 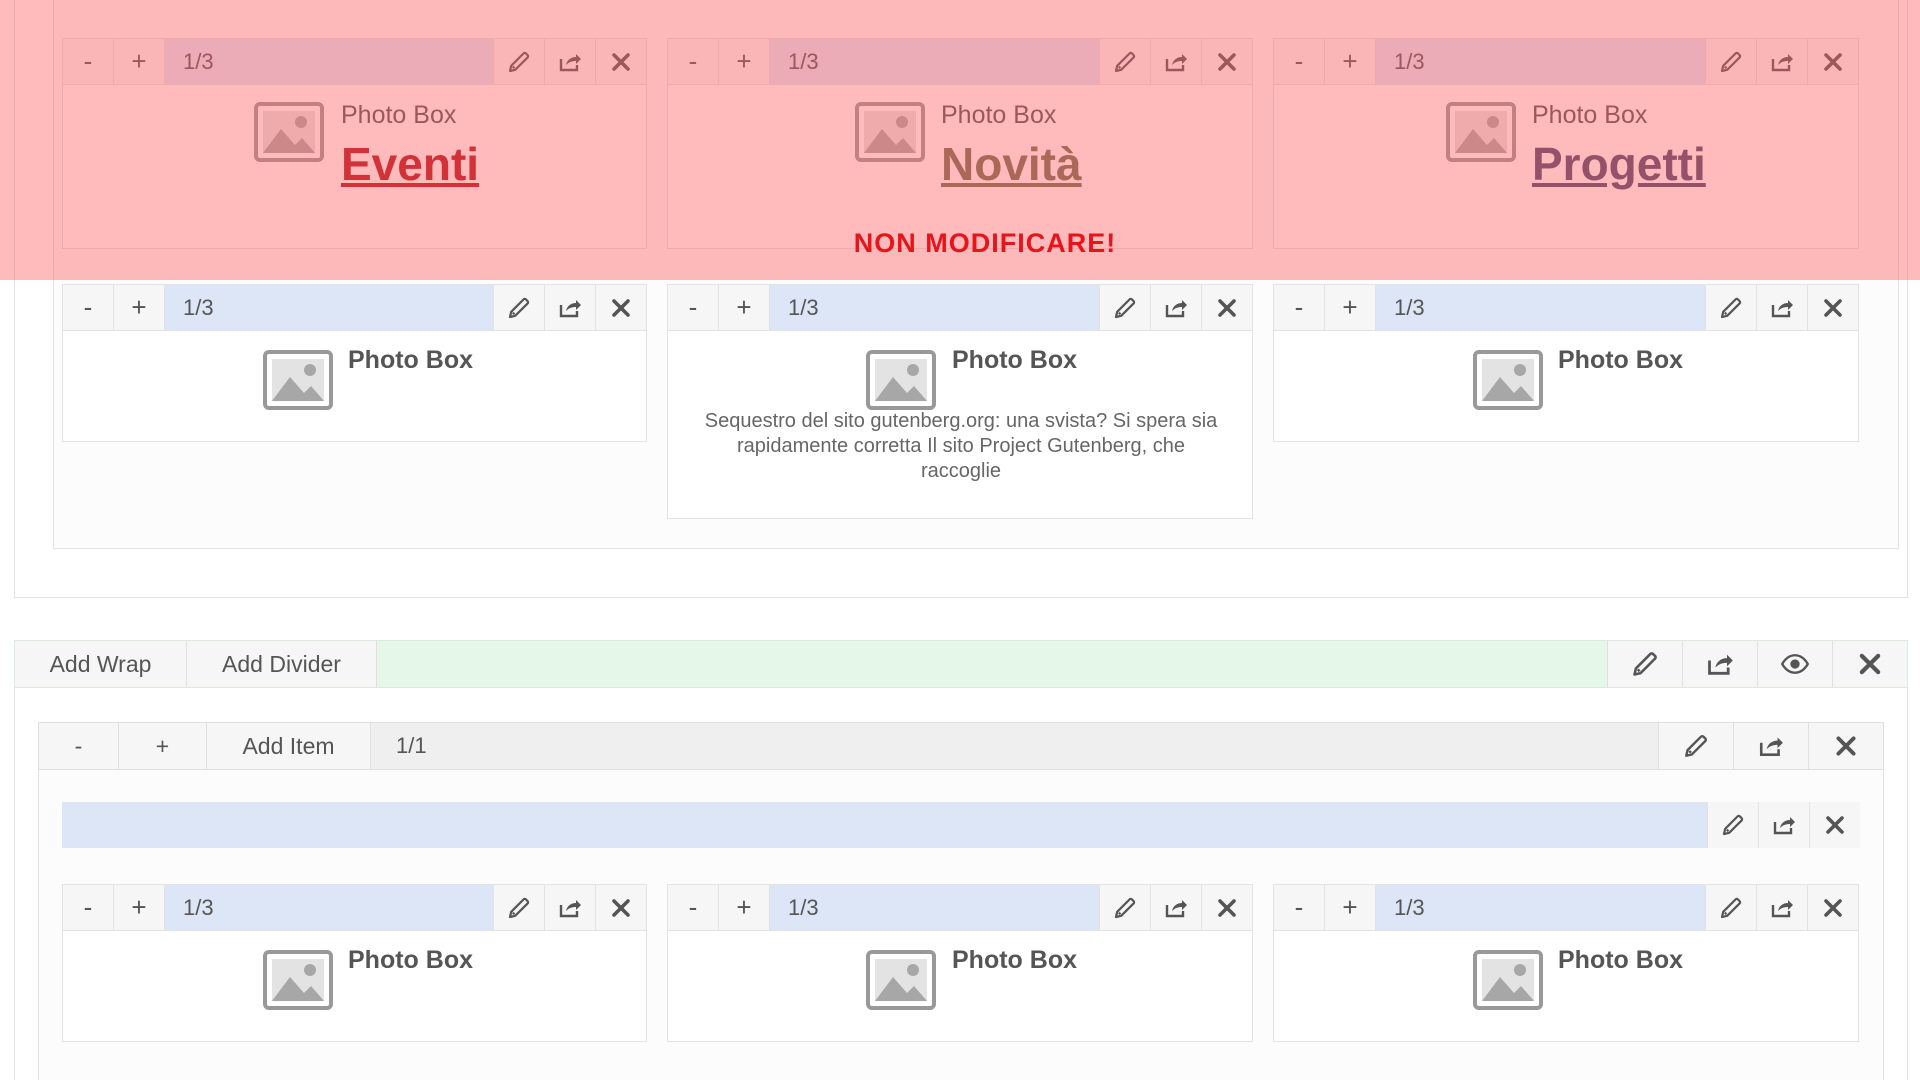 I want to click on progetti-link: Progetti, so click(x=1619, y=164).